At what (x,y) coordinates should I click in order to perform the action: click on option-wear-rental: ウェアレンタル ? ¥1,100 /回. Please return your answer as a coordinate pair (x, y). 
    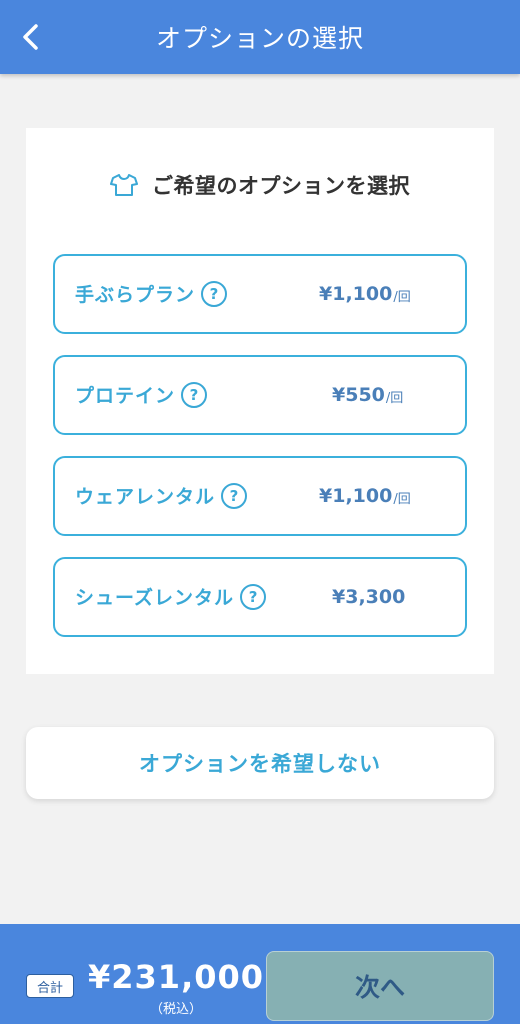
    Looking at the image, I should click on (260, 496).